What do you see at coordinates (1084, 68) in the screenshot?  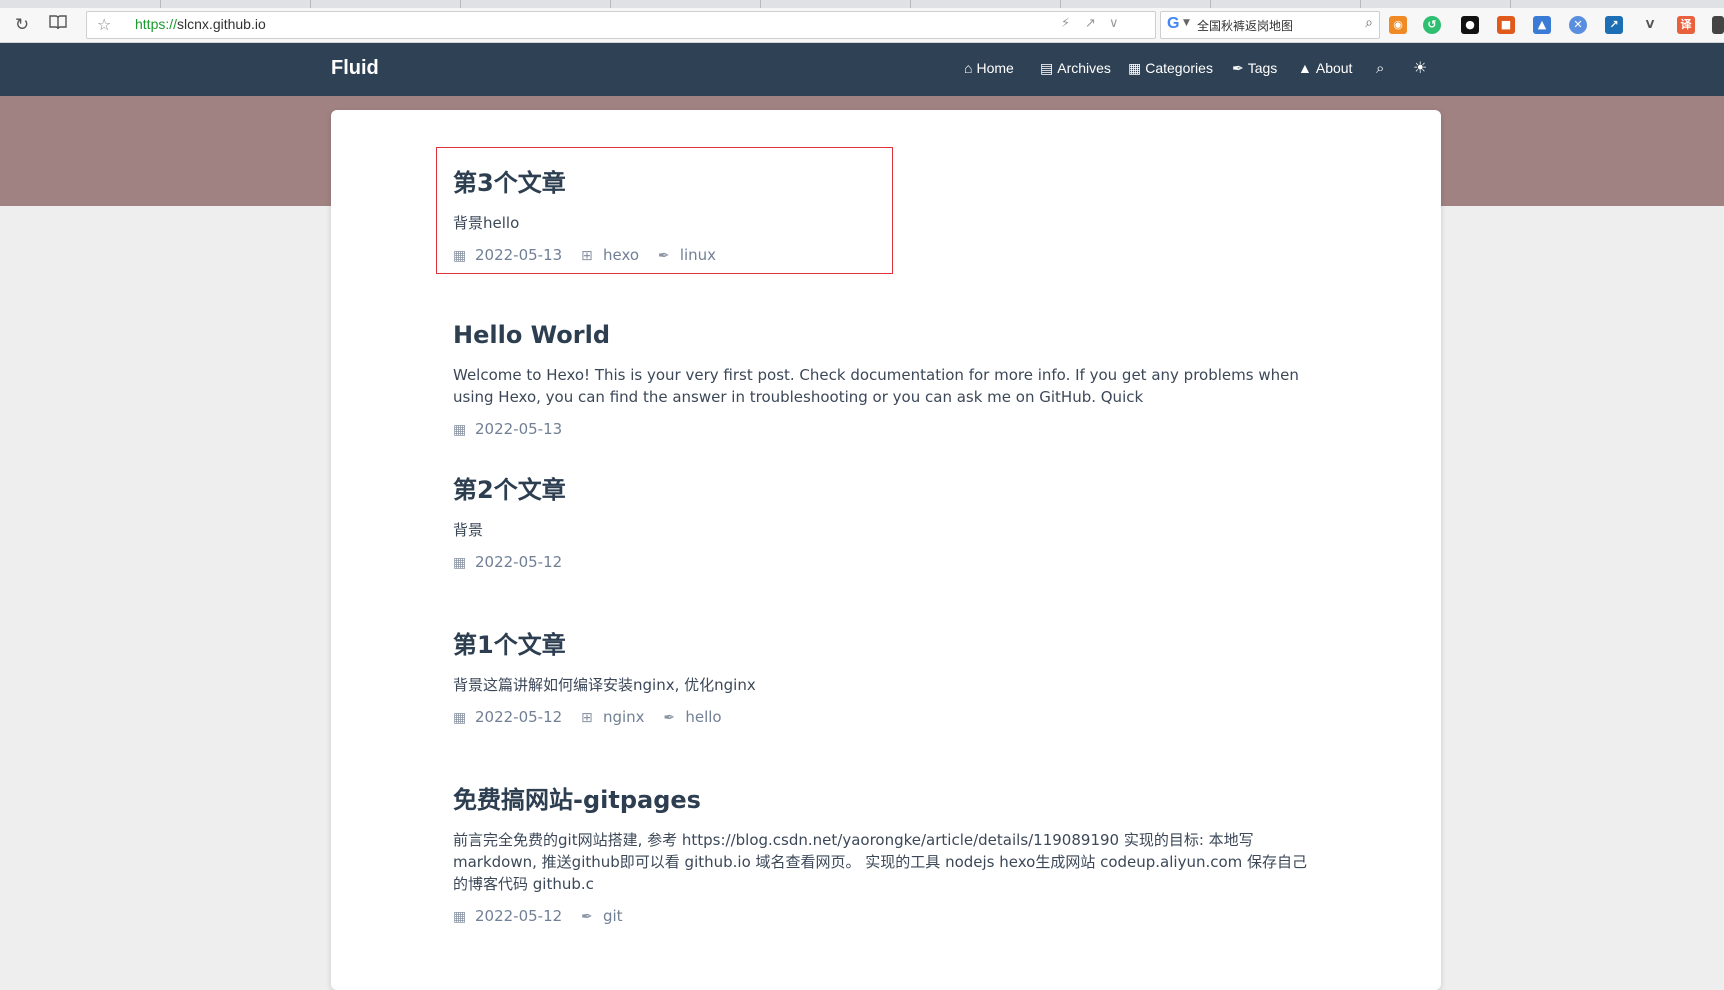 I see `nav-label: Archives` at bounding box center [1084, 68].